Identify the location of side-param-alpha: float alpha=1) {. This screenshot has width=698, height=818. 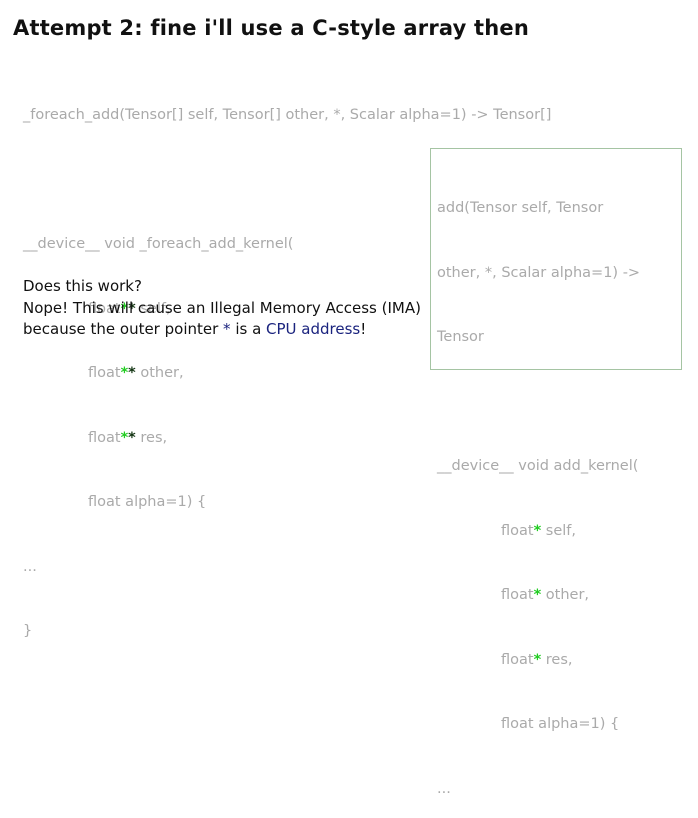
(560, 724).